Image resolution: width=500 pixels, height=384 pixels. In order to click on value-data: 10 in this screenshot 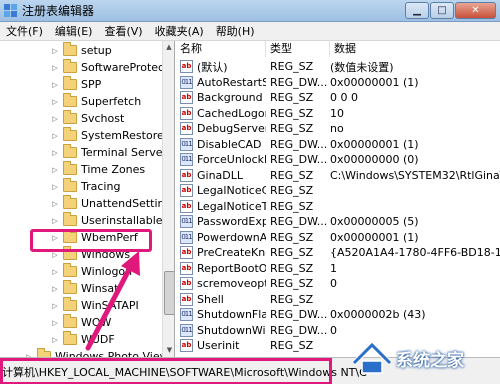, I will do `click(337, 113)`.